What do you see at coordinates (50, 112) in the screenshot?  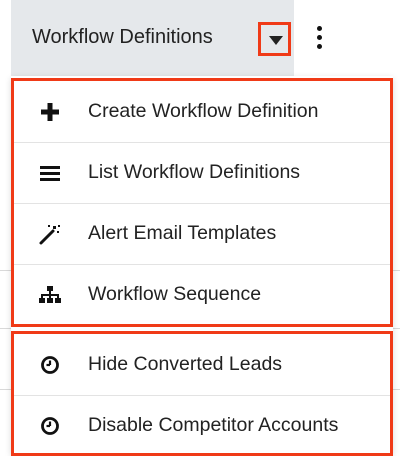 I see `plus-icon` at bounding box center [50, 112].